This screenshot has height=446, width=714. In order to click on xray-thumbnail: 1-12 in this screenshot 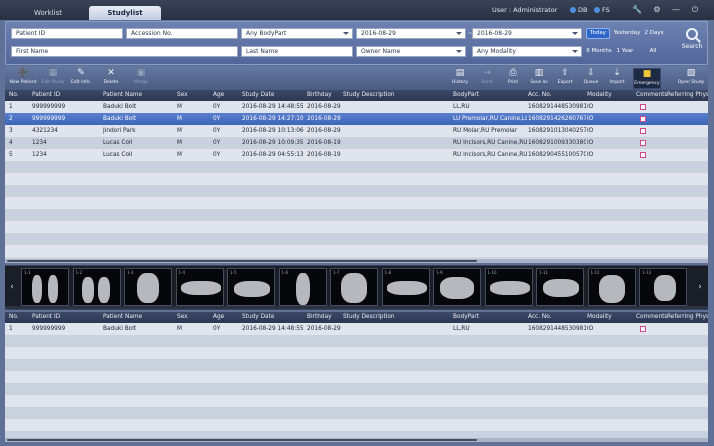, I will do `click(611, 287)`.